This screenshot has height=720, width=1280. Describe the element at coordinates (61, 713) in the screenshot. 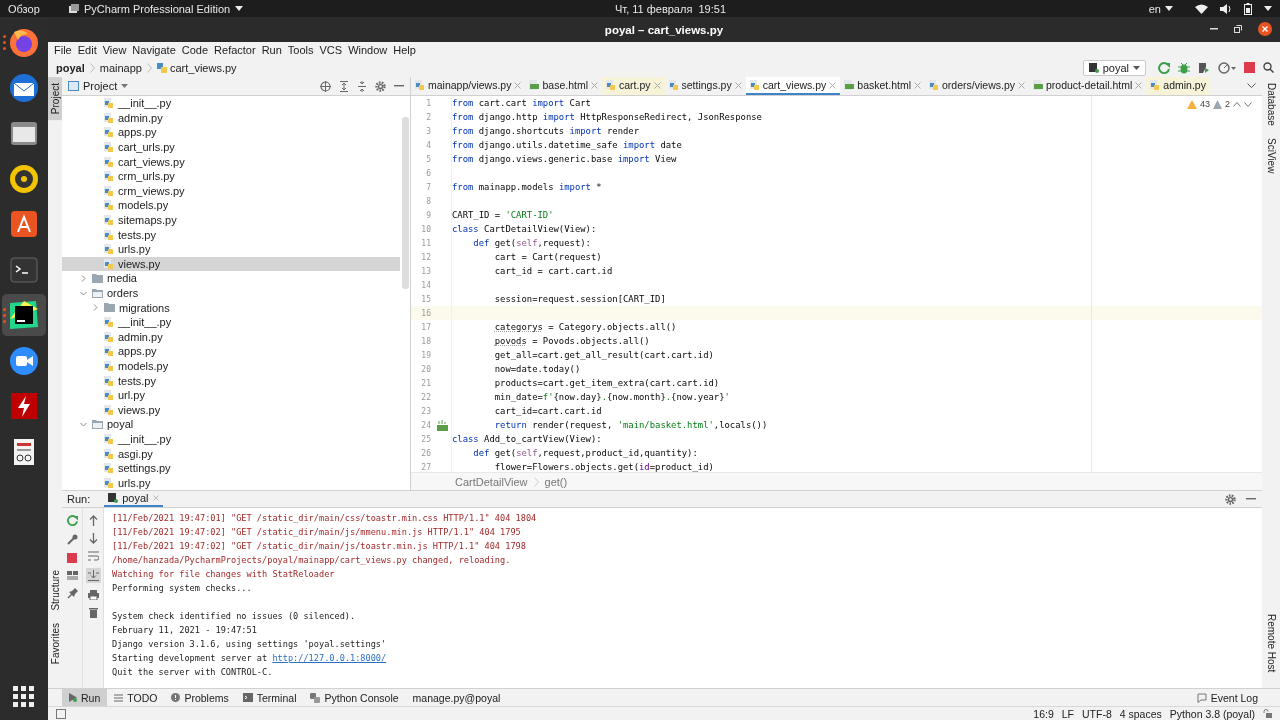

I see `tool-windows-icon` at that location.